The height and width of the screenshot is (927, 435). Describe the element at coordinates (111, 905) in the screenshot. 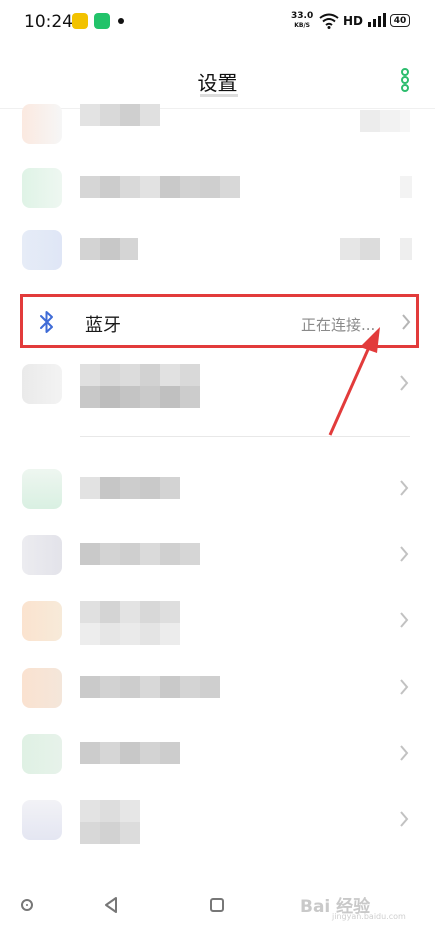

I see `back-nav-icon` at that location.